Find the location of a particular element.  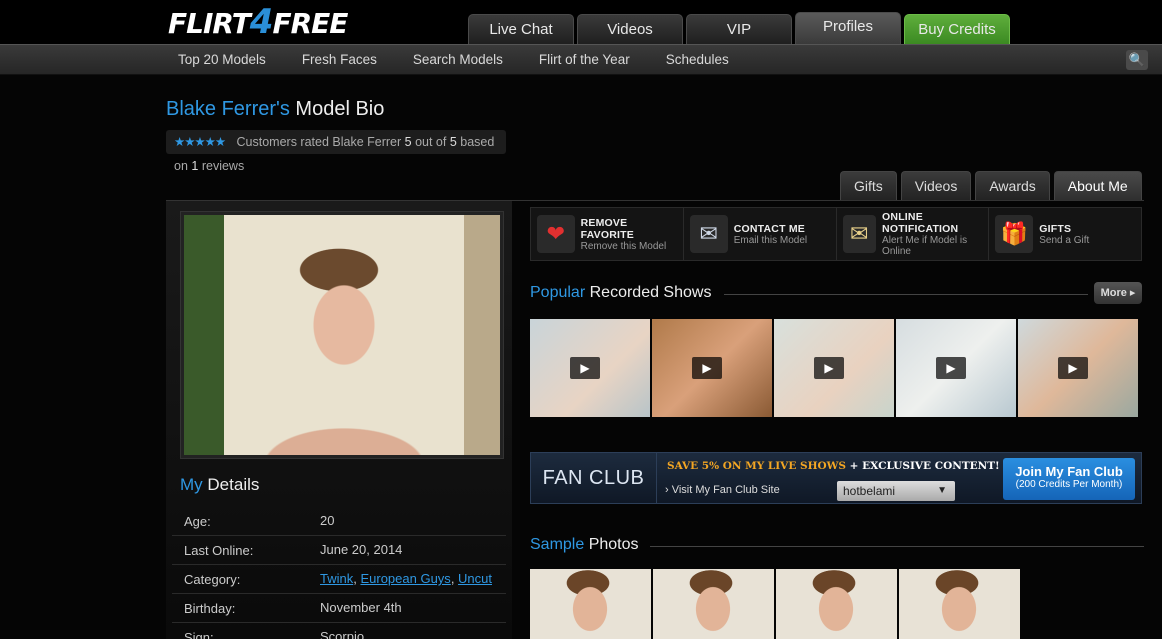

model-name: Blake Ferrer's is located at coordinates (228, 109).